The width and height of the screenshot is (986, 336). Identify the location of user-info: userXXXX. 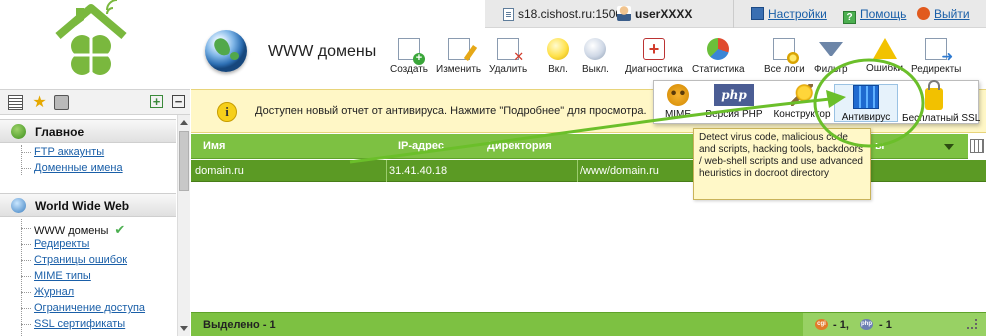
(654, 13).